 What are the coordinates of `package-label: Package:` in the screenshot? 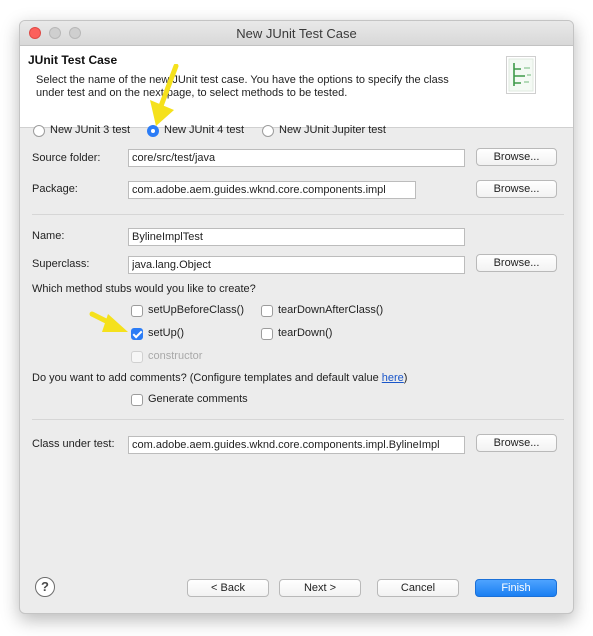 It's located at (55, 189).